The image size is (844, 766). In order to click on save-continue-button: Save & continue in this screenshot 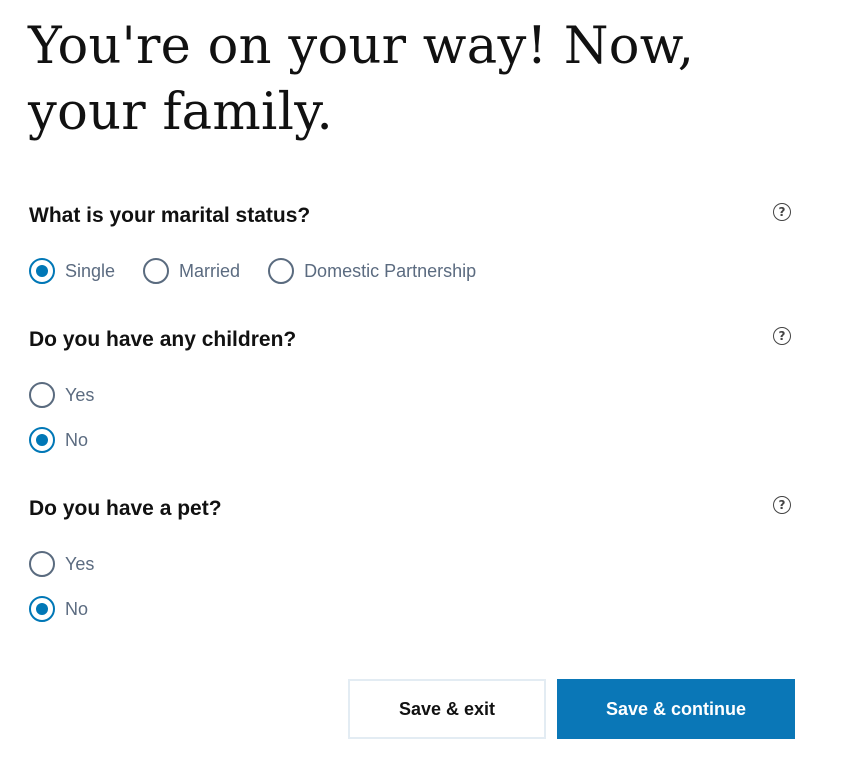, I will do `click(676, 709)`.